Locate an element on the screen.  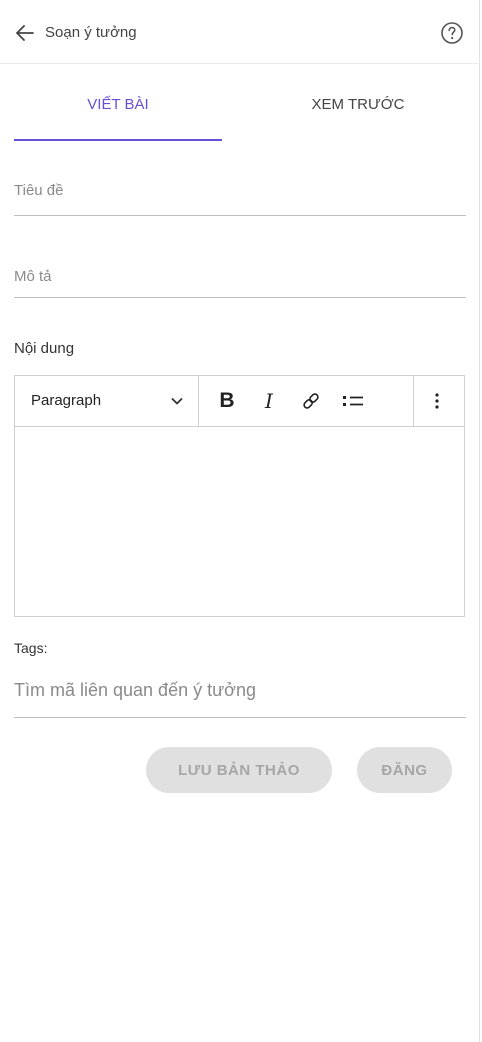
help-button is located at coordinates (452, 33).